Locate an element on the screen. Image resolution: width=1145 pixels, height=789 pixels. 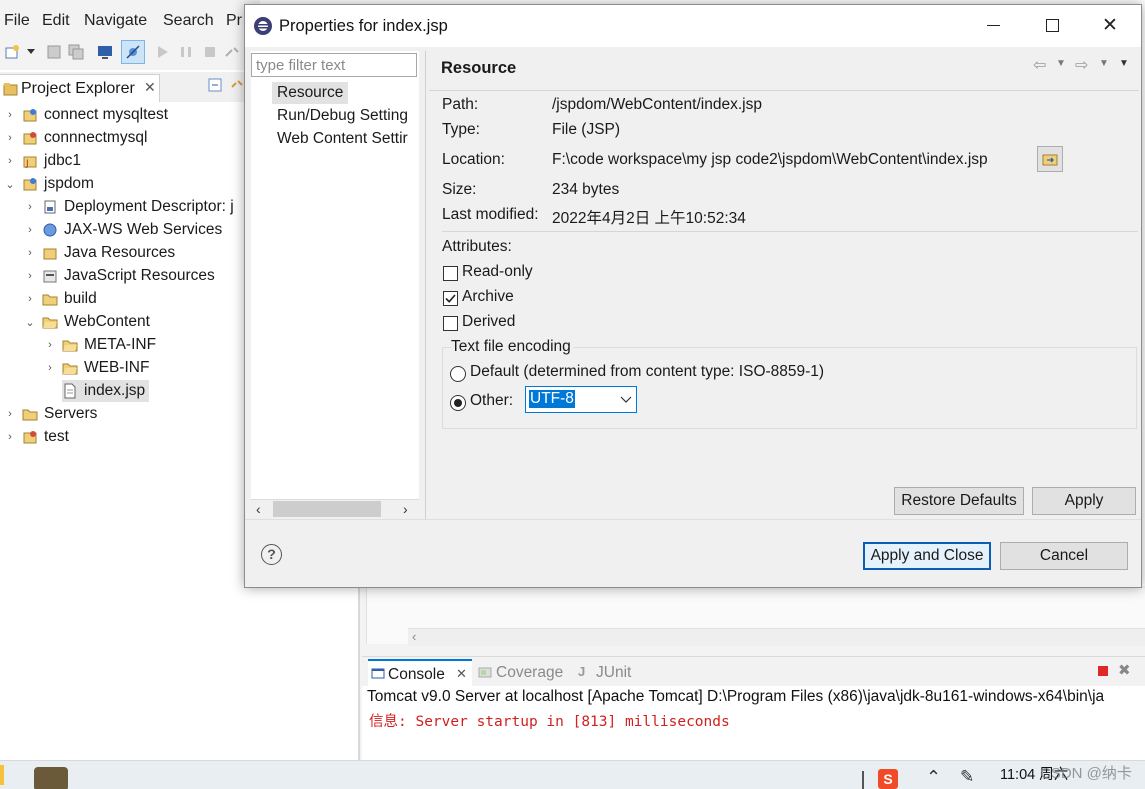
tree-item: › Deployment Descriptor: j is located at coordinates (129, 207).